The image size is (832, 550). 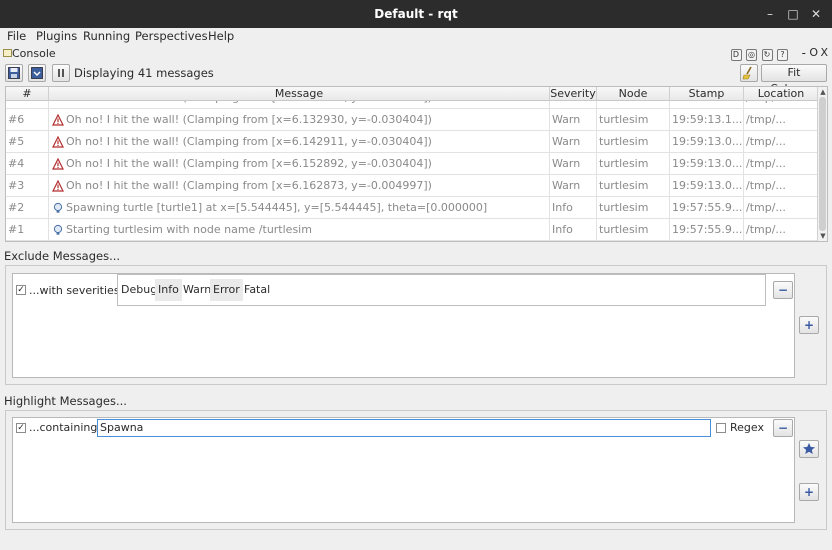 I want to click on severity-option-fatal: Fatal, so click(x=257, y=290).